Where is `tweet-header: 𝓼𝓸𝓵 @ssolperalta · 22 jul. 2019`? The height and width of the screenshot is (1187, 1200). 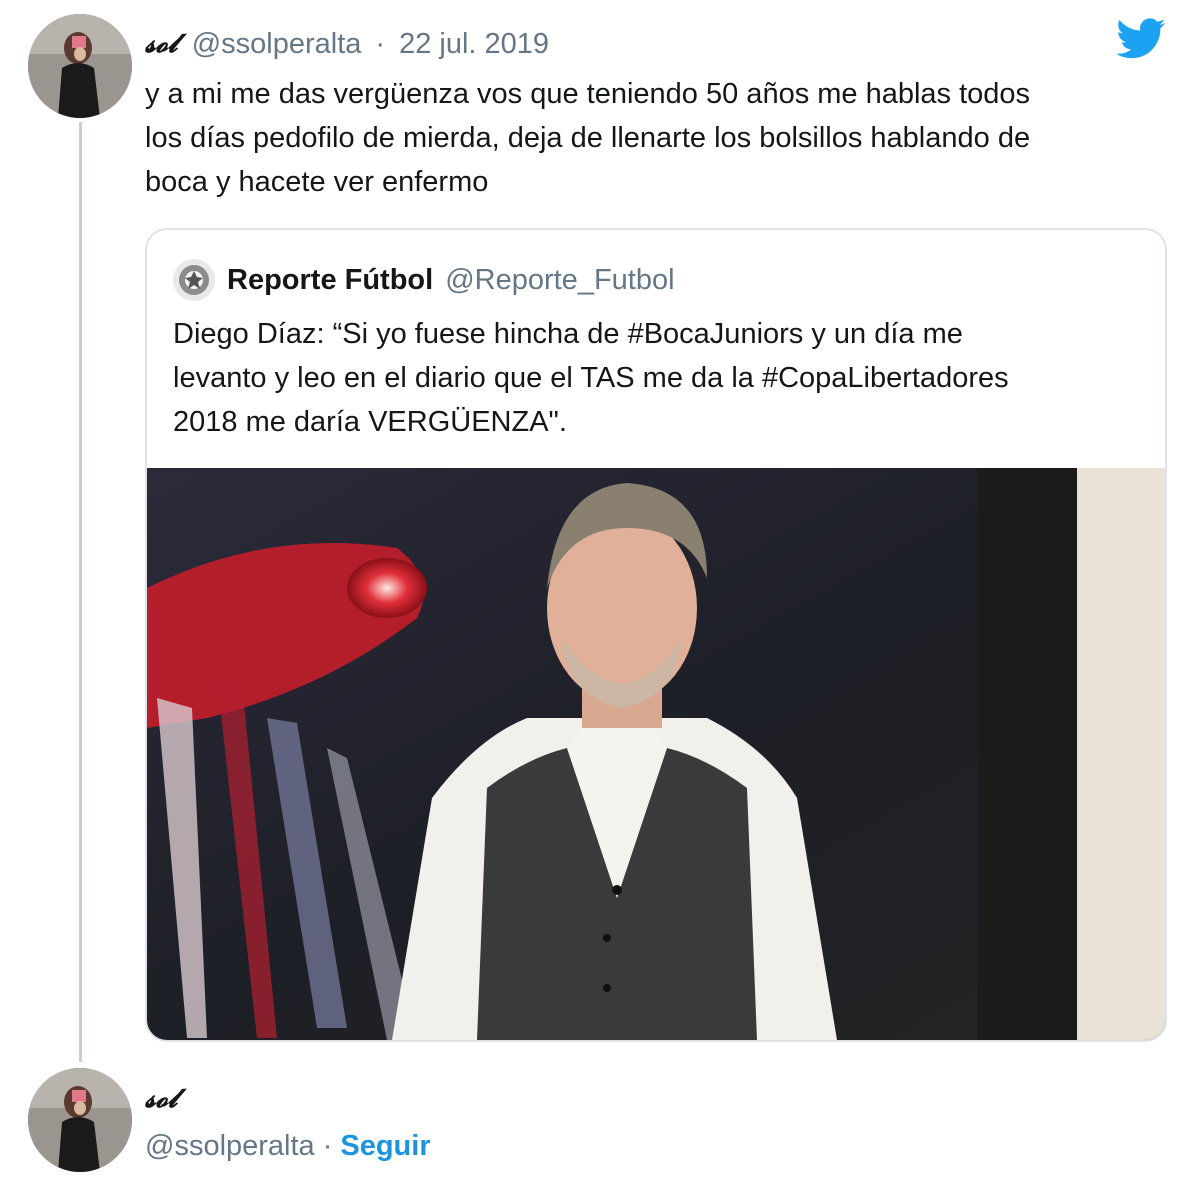
tweet-header: 𝓼𝓸𝓵 @ssolperalta · 22 jul. 2019 is located at coordinates (347, 44).